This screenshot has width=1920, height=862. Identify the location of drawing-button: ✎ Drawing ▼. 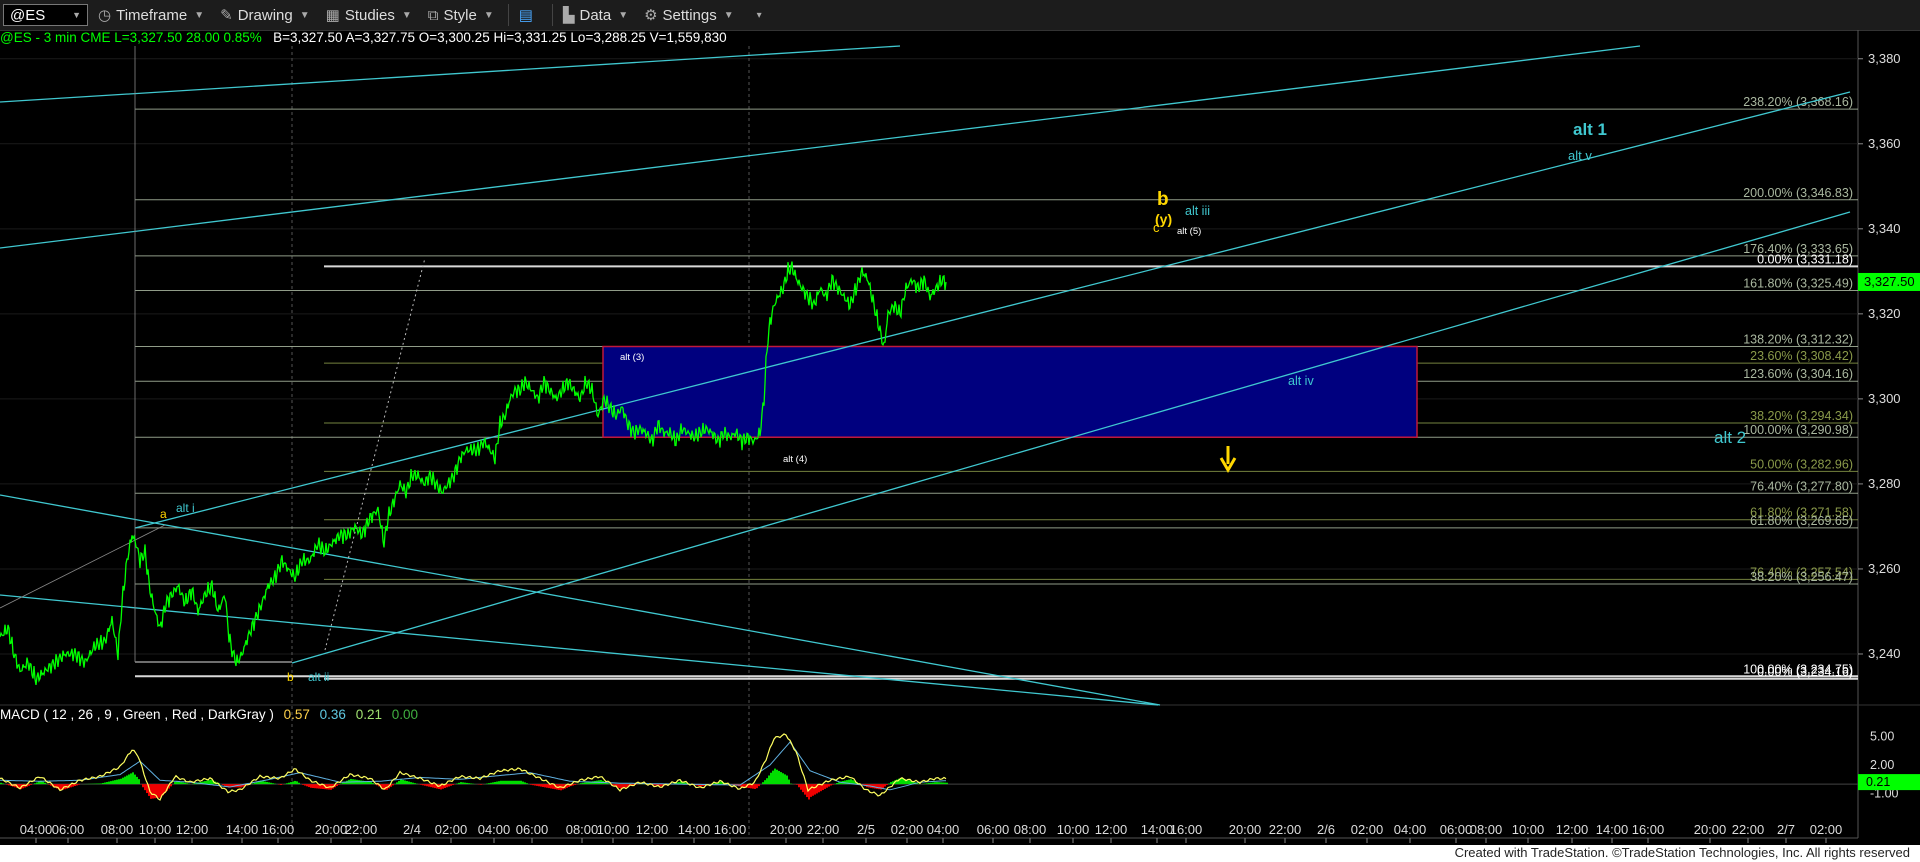
(265, 15).